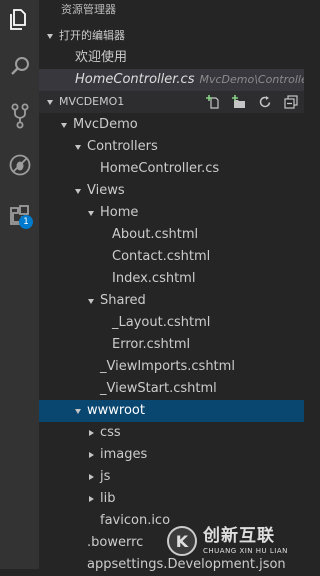 This screenshot has height=576, width=320. I want to click on tree-item: Controllers, so click(171, 147).